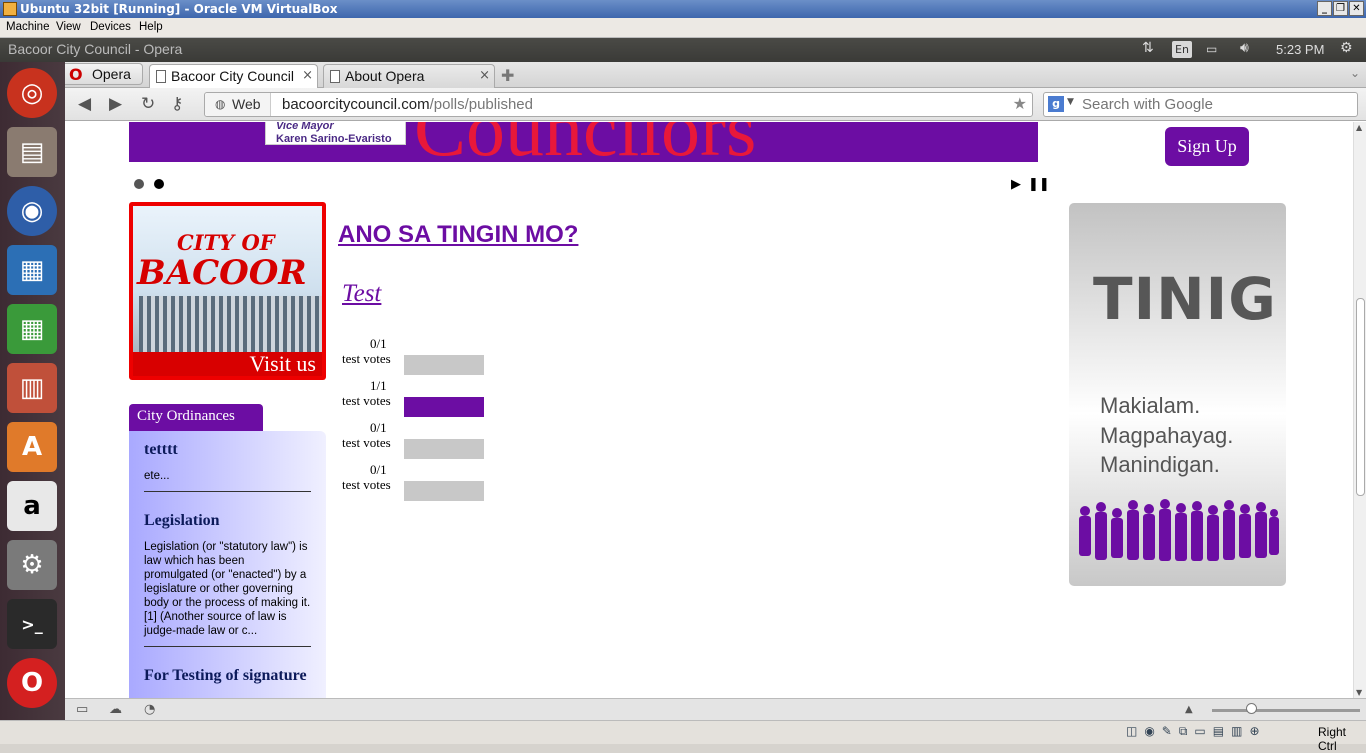 The width and height of the screenshot is (1366, 753). What do you see at coordinates (1356, 8) in the screenshot?
I see `close-button: ✕` at bounding box center [1356, 8].